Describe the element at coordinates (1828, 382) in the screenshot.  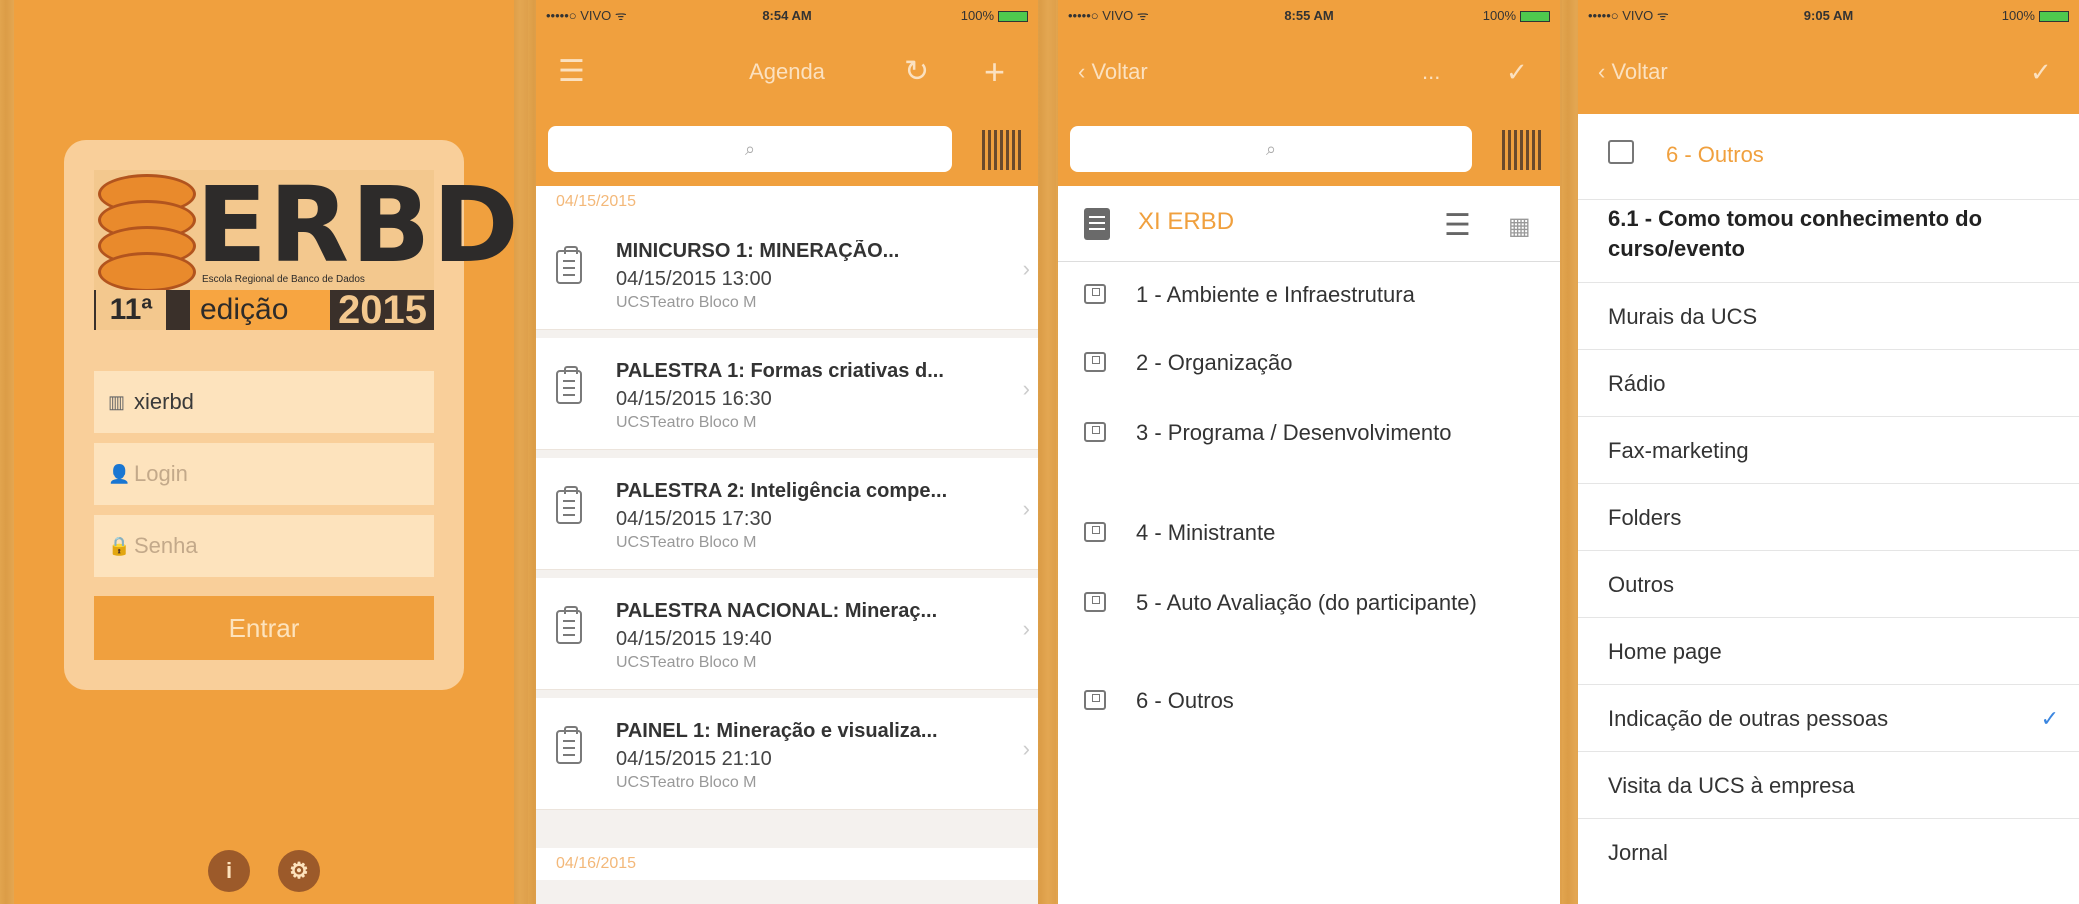
I see `option-item: Rádio` at that location.